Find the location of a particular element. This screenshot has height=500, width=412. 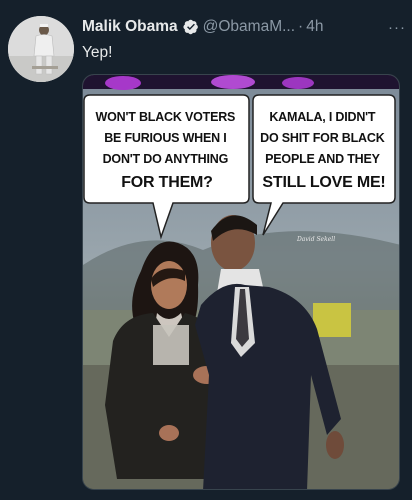

left-bubble-line-2: BE FURIOUS WHEN I is located at coordinates (165, 138).